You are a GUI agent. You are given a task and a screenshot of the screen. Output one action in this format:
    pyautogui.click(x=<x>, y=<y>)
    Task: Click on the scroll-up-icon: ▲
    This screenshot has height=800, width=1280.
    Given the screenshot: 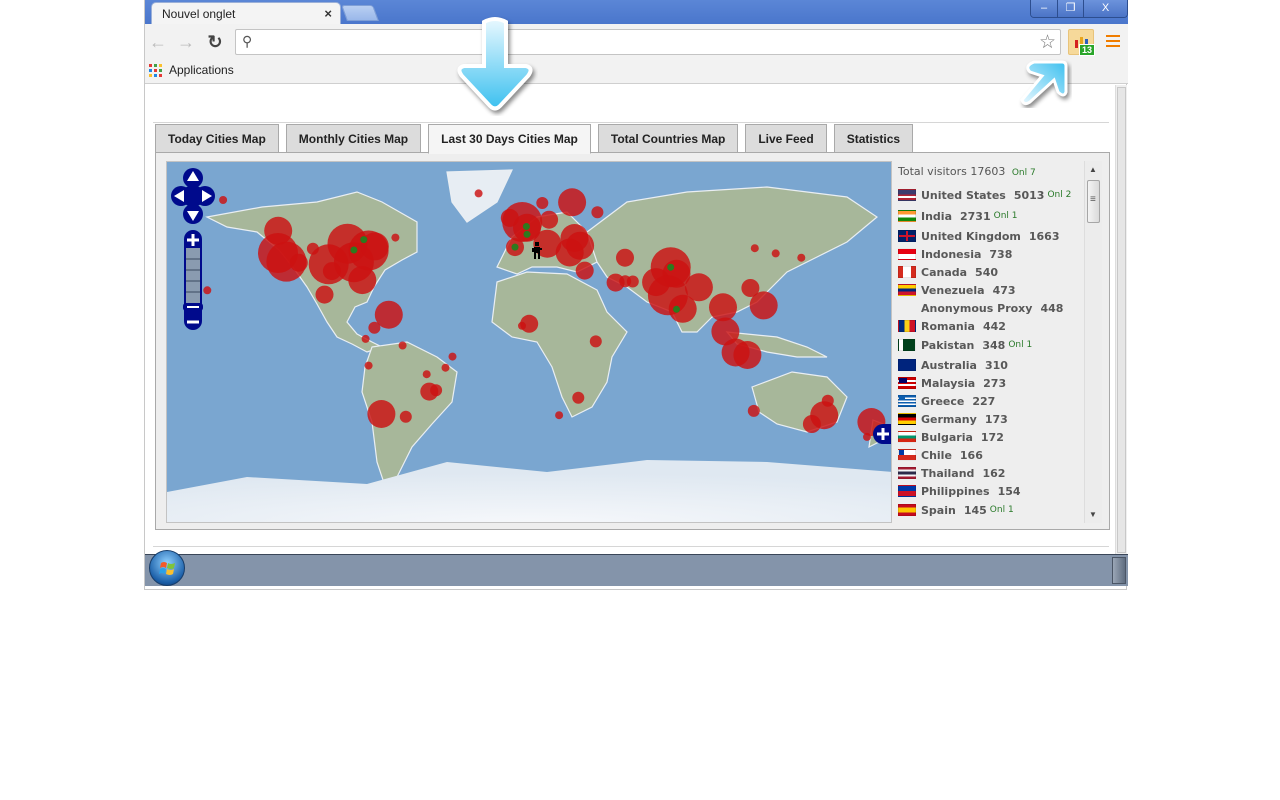 What is the action you would take?
    pyautogui.click(x=1093, y=169)
    